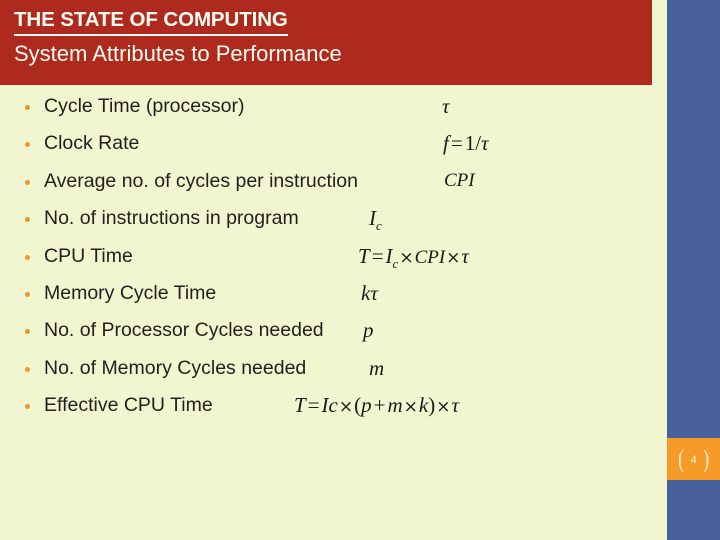  I want to click on list-item-formula: m, so click(377, 367).